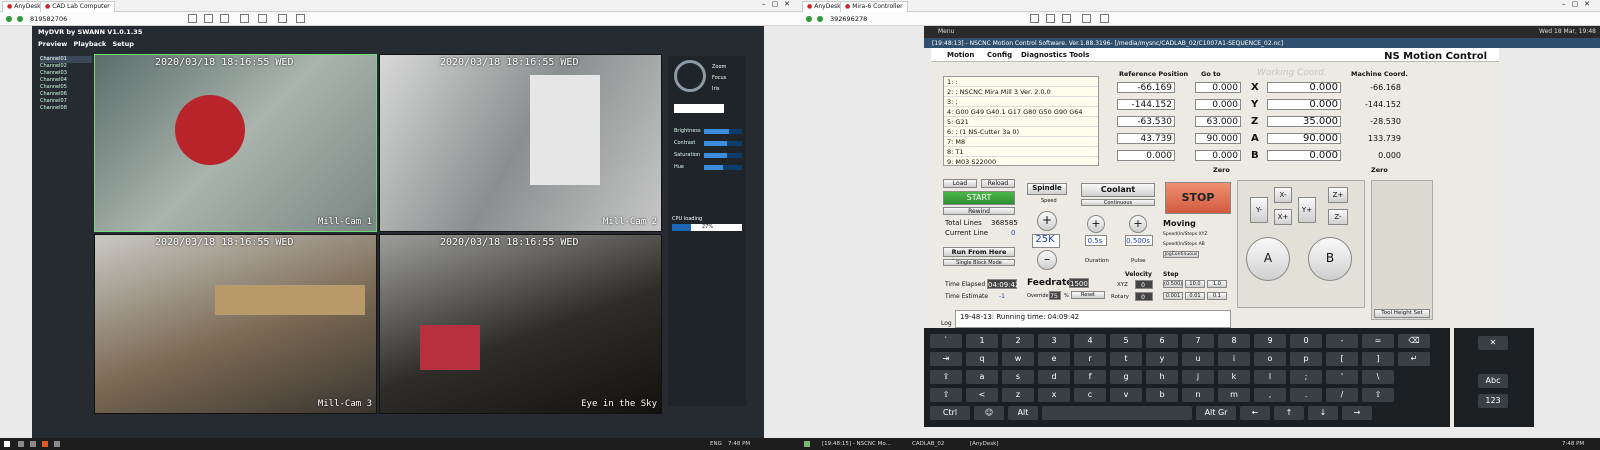  What do you see at coordinates (1162, 359) in the screenshot?
I see `keyboard-key: y` at bounding box center [1162, 359].